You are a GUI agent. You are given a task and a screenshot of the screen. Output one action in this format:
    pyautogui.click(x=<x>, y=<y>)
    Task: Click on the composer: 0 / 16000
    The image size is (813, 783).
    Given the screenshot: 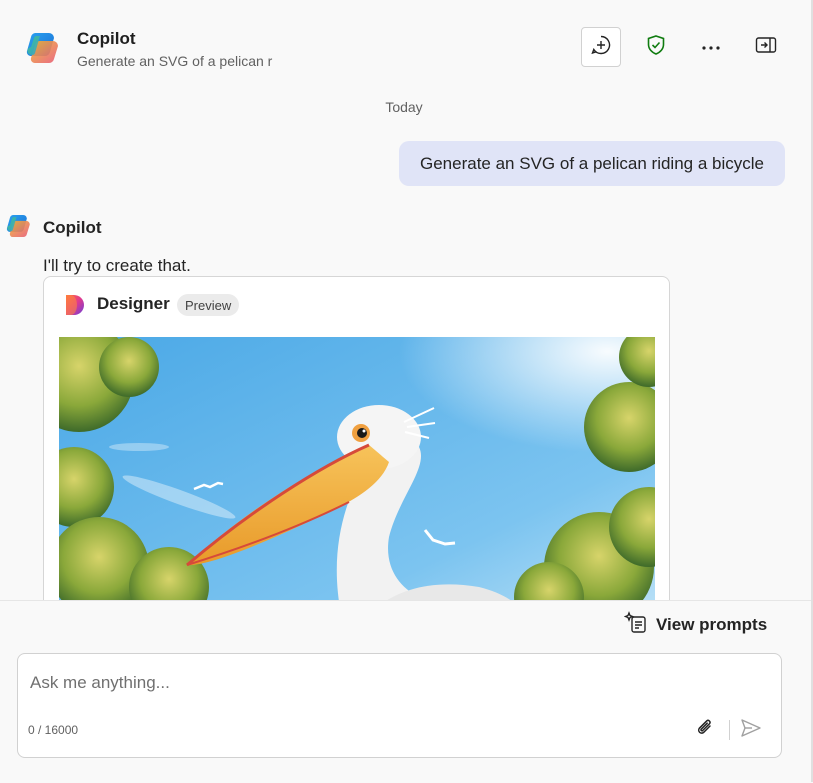 What is the action you would take?
    pyautogui.click(x=399, y=705)
    